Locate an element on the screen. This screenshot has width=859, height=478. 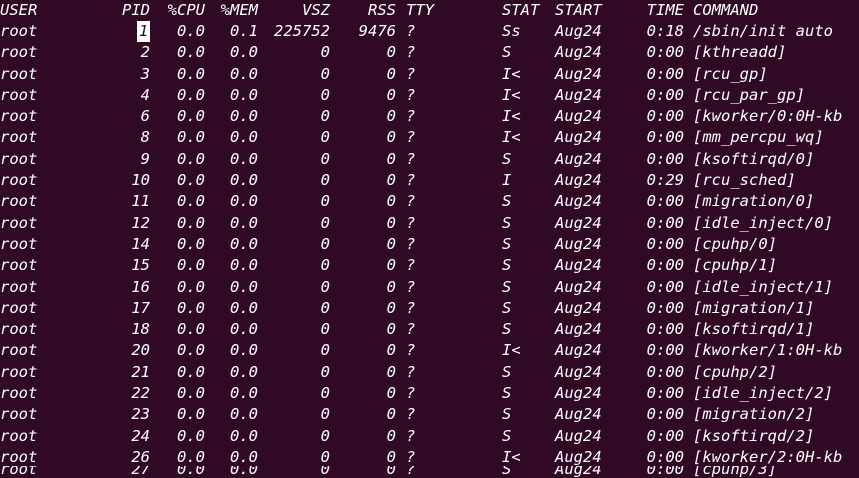
cell-command: [migration/2] is located at coordinates (754, 414).